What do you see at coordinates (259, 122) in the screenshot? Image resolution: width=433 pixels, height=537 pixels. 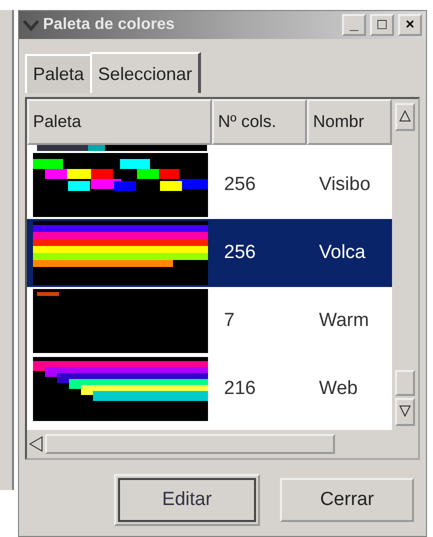 I see `column-header: Nº cols.` at bounding box center [259, 122].